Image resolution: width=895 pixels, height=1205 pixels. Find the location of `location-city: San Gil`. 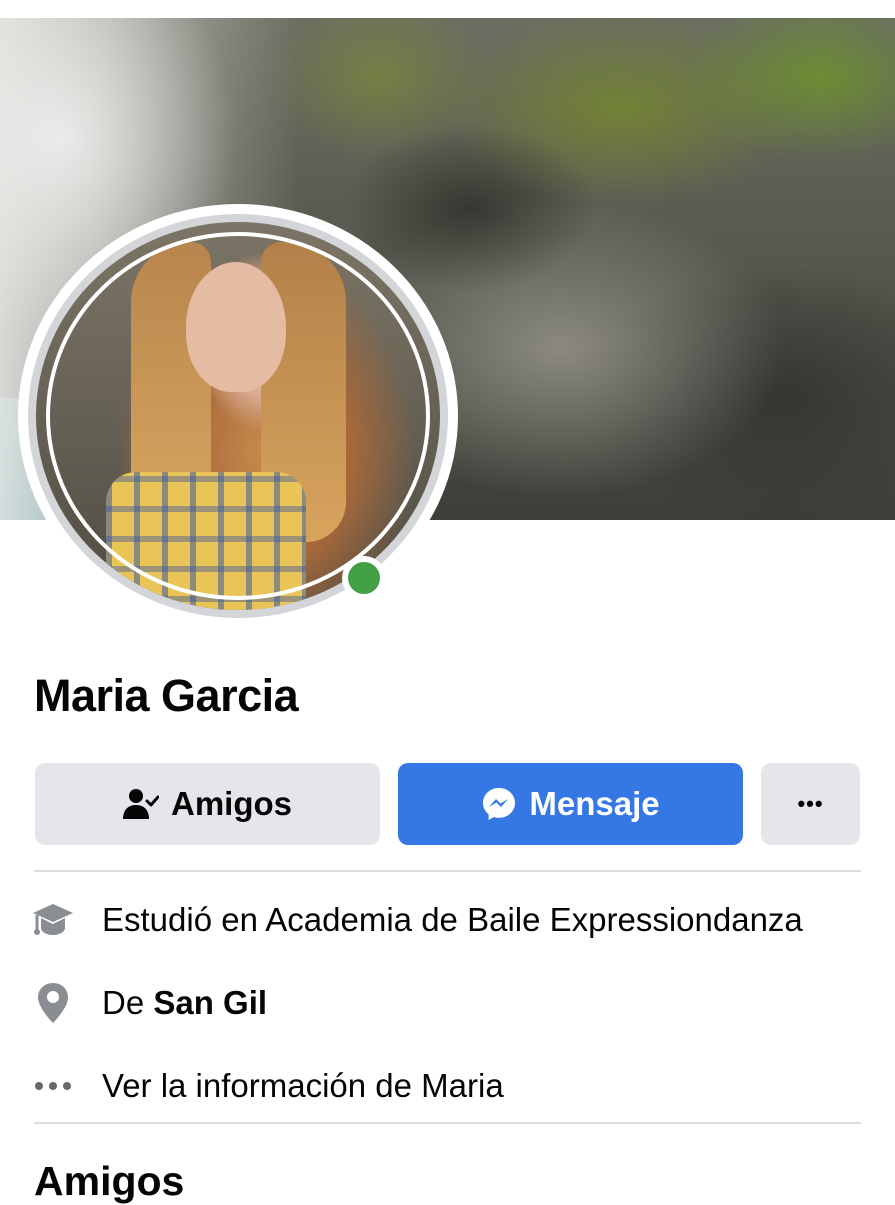

location-city: San Gil is located at coordinates (210, 1002).